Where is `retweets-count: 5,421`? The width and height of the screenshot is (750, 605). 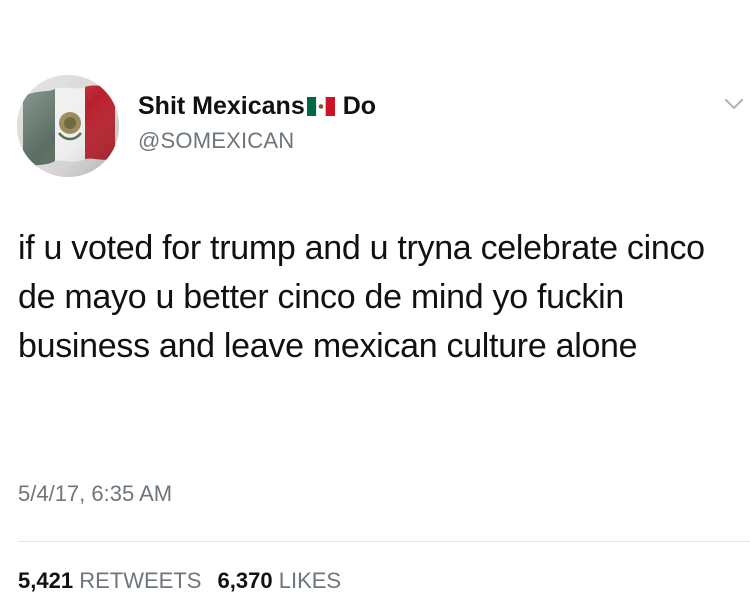 retweets-count: 5,421 is located at coordinates (46, 580).